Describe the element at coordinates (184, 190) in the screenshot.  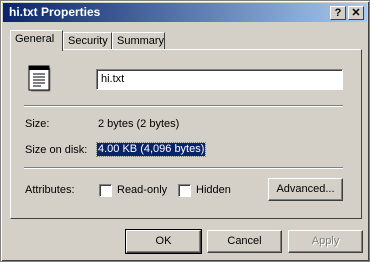
I see `hidden-checkbox` at that location.